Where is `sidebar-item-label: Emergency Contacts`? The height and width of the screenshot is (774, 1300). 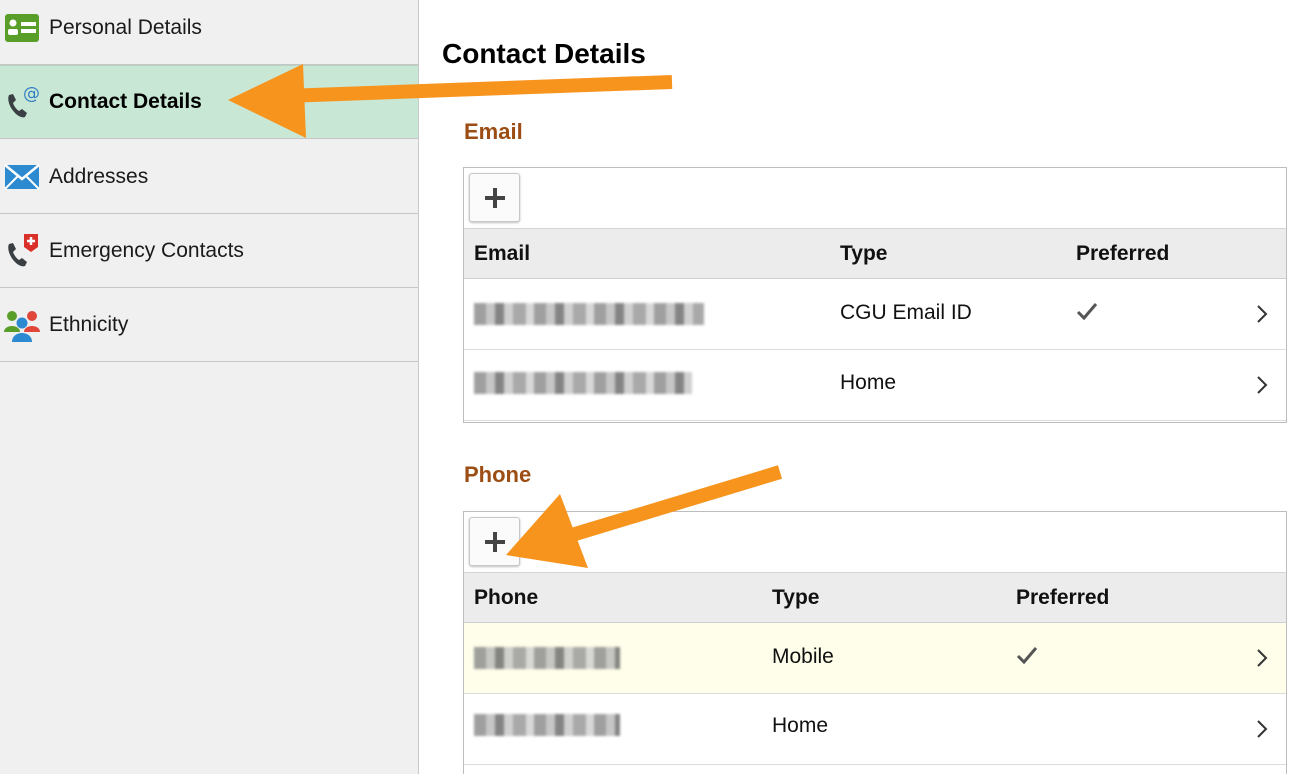 sidebar-item-label: Emergency Contacts is located at coordinates (146, 250).